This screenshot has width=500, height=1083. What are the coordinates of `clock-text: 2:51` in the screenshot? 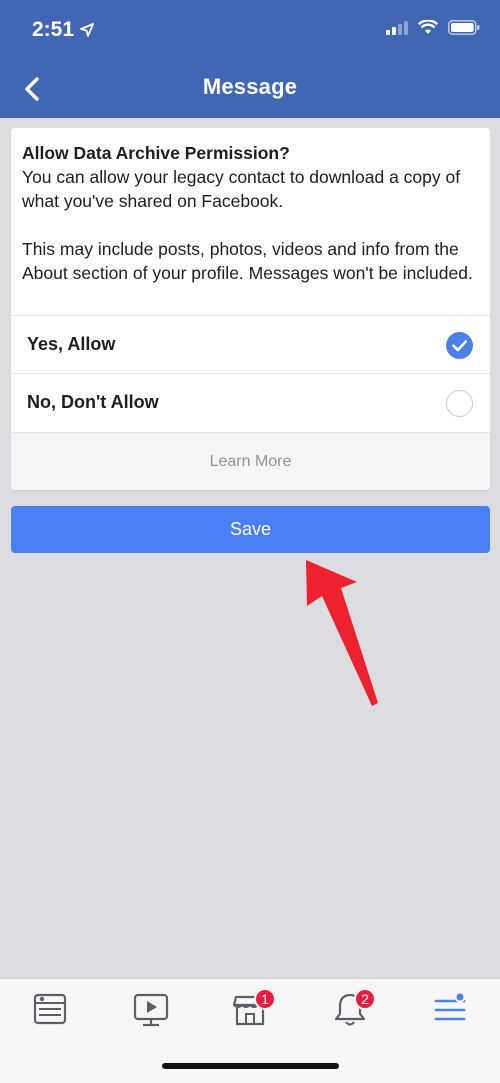 It's located at (53, 29).